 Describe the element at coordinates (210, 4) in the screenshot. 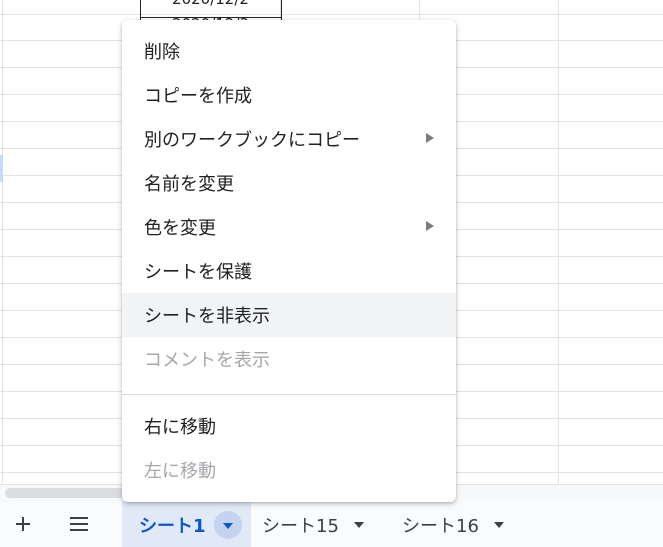

I see `cell-date-value: 2020/12/2` at that location.